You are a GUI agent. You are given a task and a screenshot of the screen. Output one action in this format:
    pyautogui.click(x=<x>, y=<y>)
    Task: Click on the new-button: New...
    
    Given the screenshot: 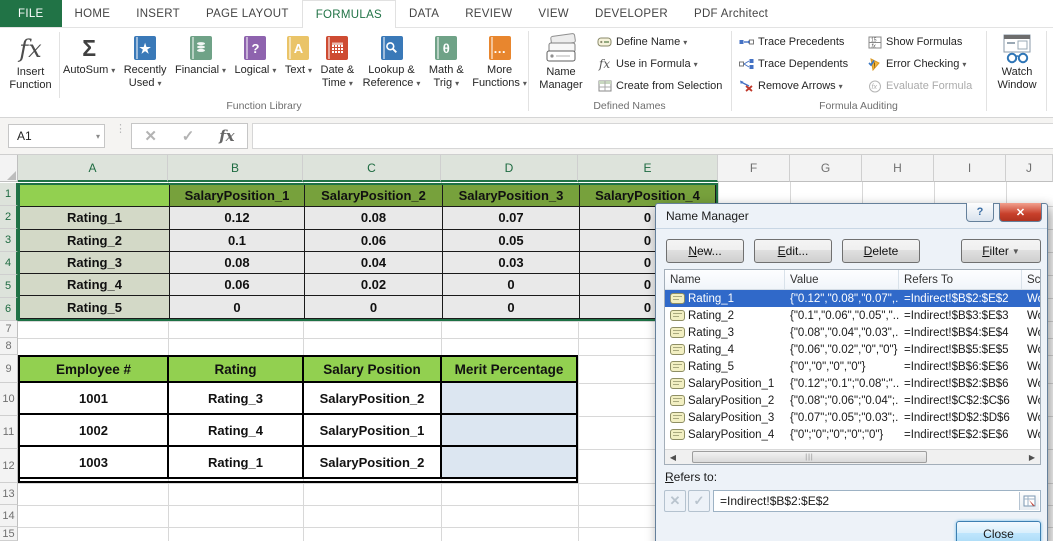 What is the action you would take?
    pyautogui.click(x=705, y=251)
    